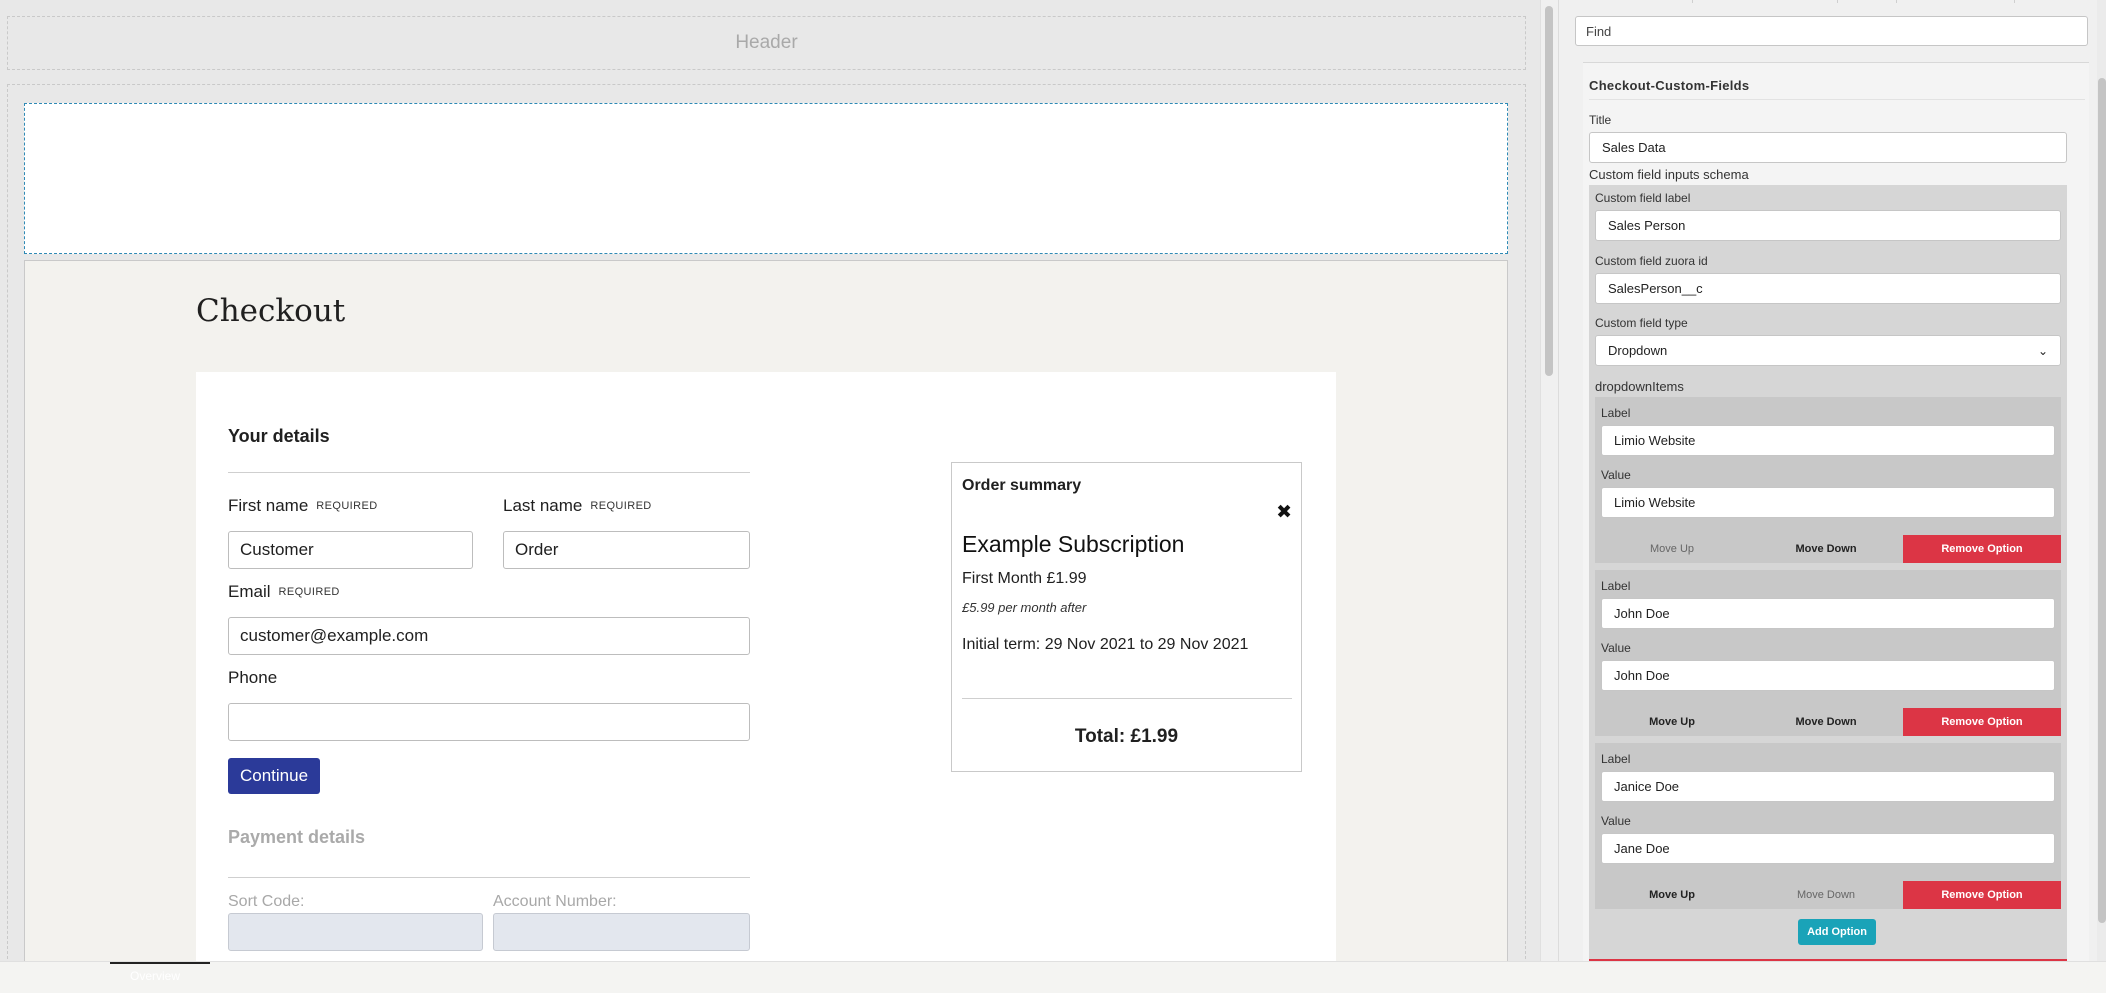 The image size is (2106, 993). What do you see at coordinates (1053, 977) in the screenshot?
I see `bottom-bar: Overview` at bounding box center [1053, 977].